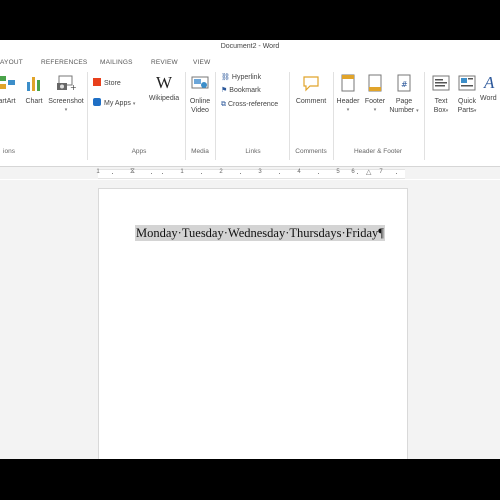 The width and height of the screenshot is (500, 500). What do you see at coordinates (200, 94) in the screenshot?
I see `online-video-button: Online Video` at bounding box center [200, 94].